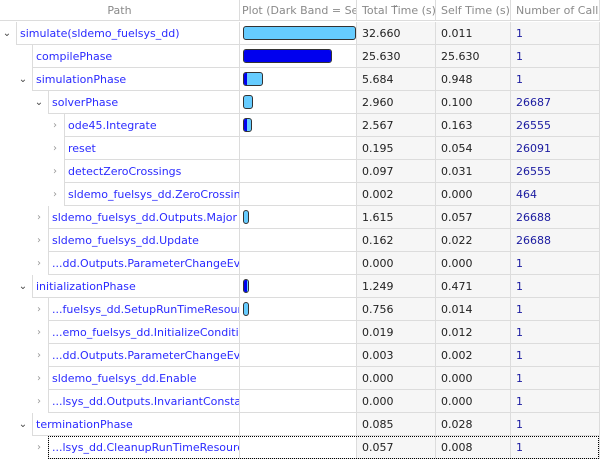 The height and width of the screenshot is (460, 600). I want to click on column-header-number-of-calls: Number of Calls, so click(555, 10).